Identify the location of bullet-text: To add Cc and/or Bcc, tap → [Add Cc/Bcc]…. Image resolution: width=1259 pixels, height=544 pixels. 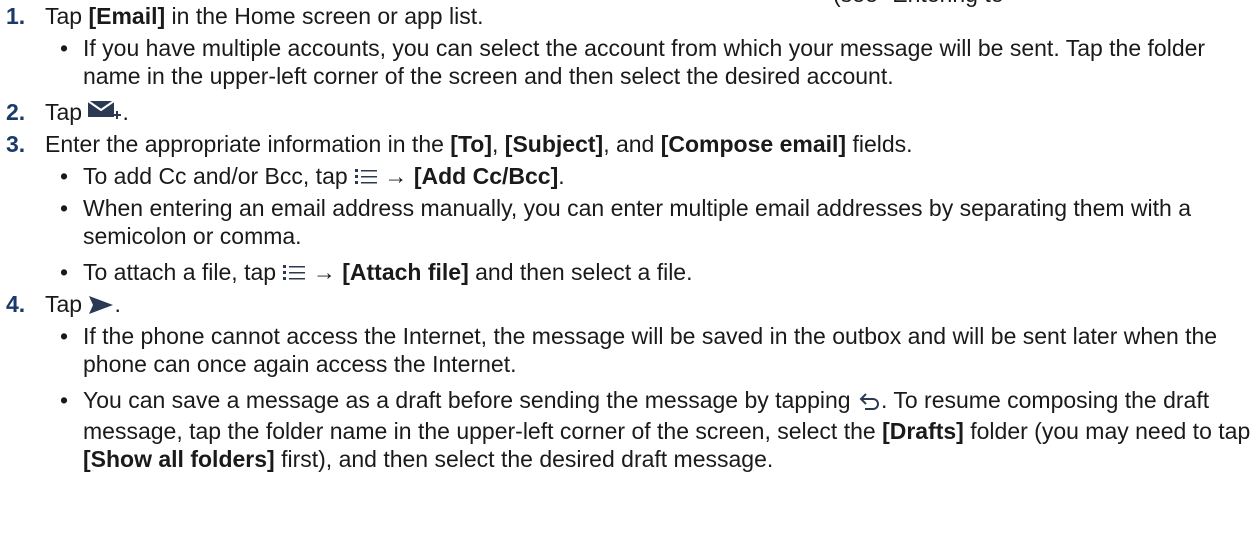
(668, 177).